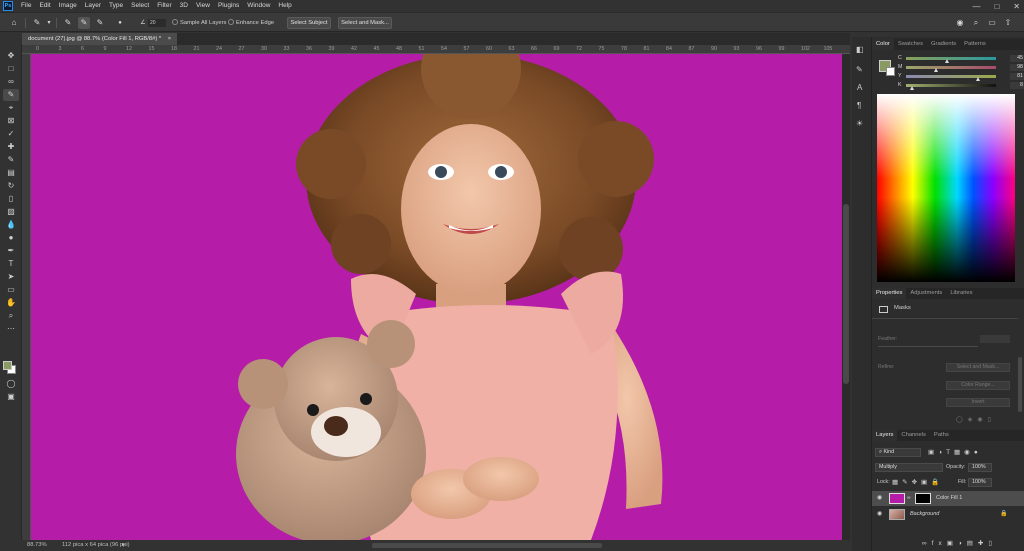 The width and height of the screenshot is (1024, 551). What do you see at coordinates (1008, 23) in the screenshot?
I see `share-icon: ⇧` at bounding box center [1008, 23].